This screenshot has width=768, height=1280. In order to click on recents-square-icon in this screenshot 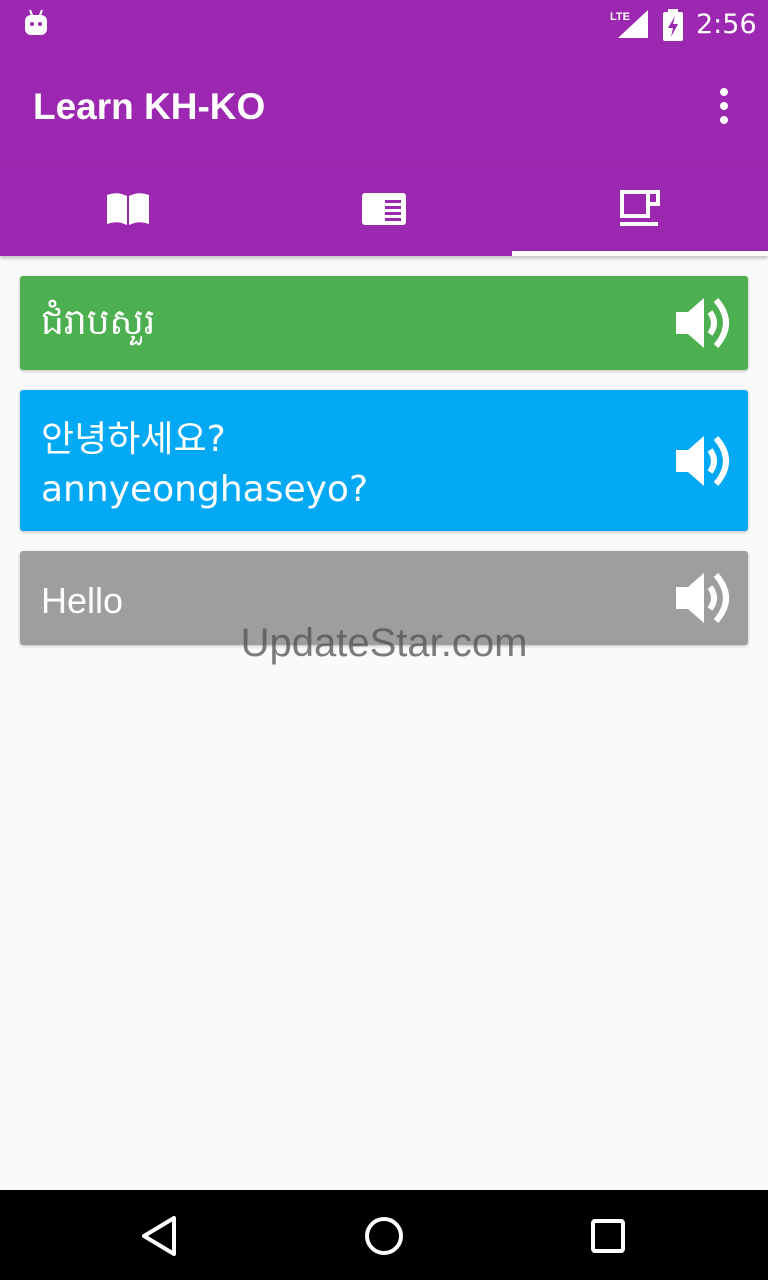, I will do `click(608, 1236)`.